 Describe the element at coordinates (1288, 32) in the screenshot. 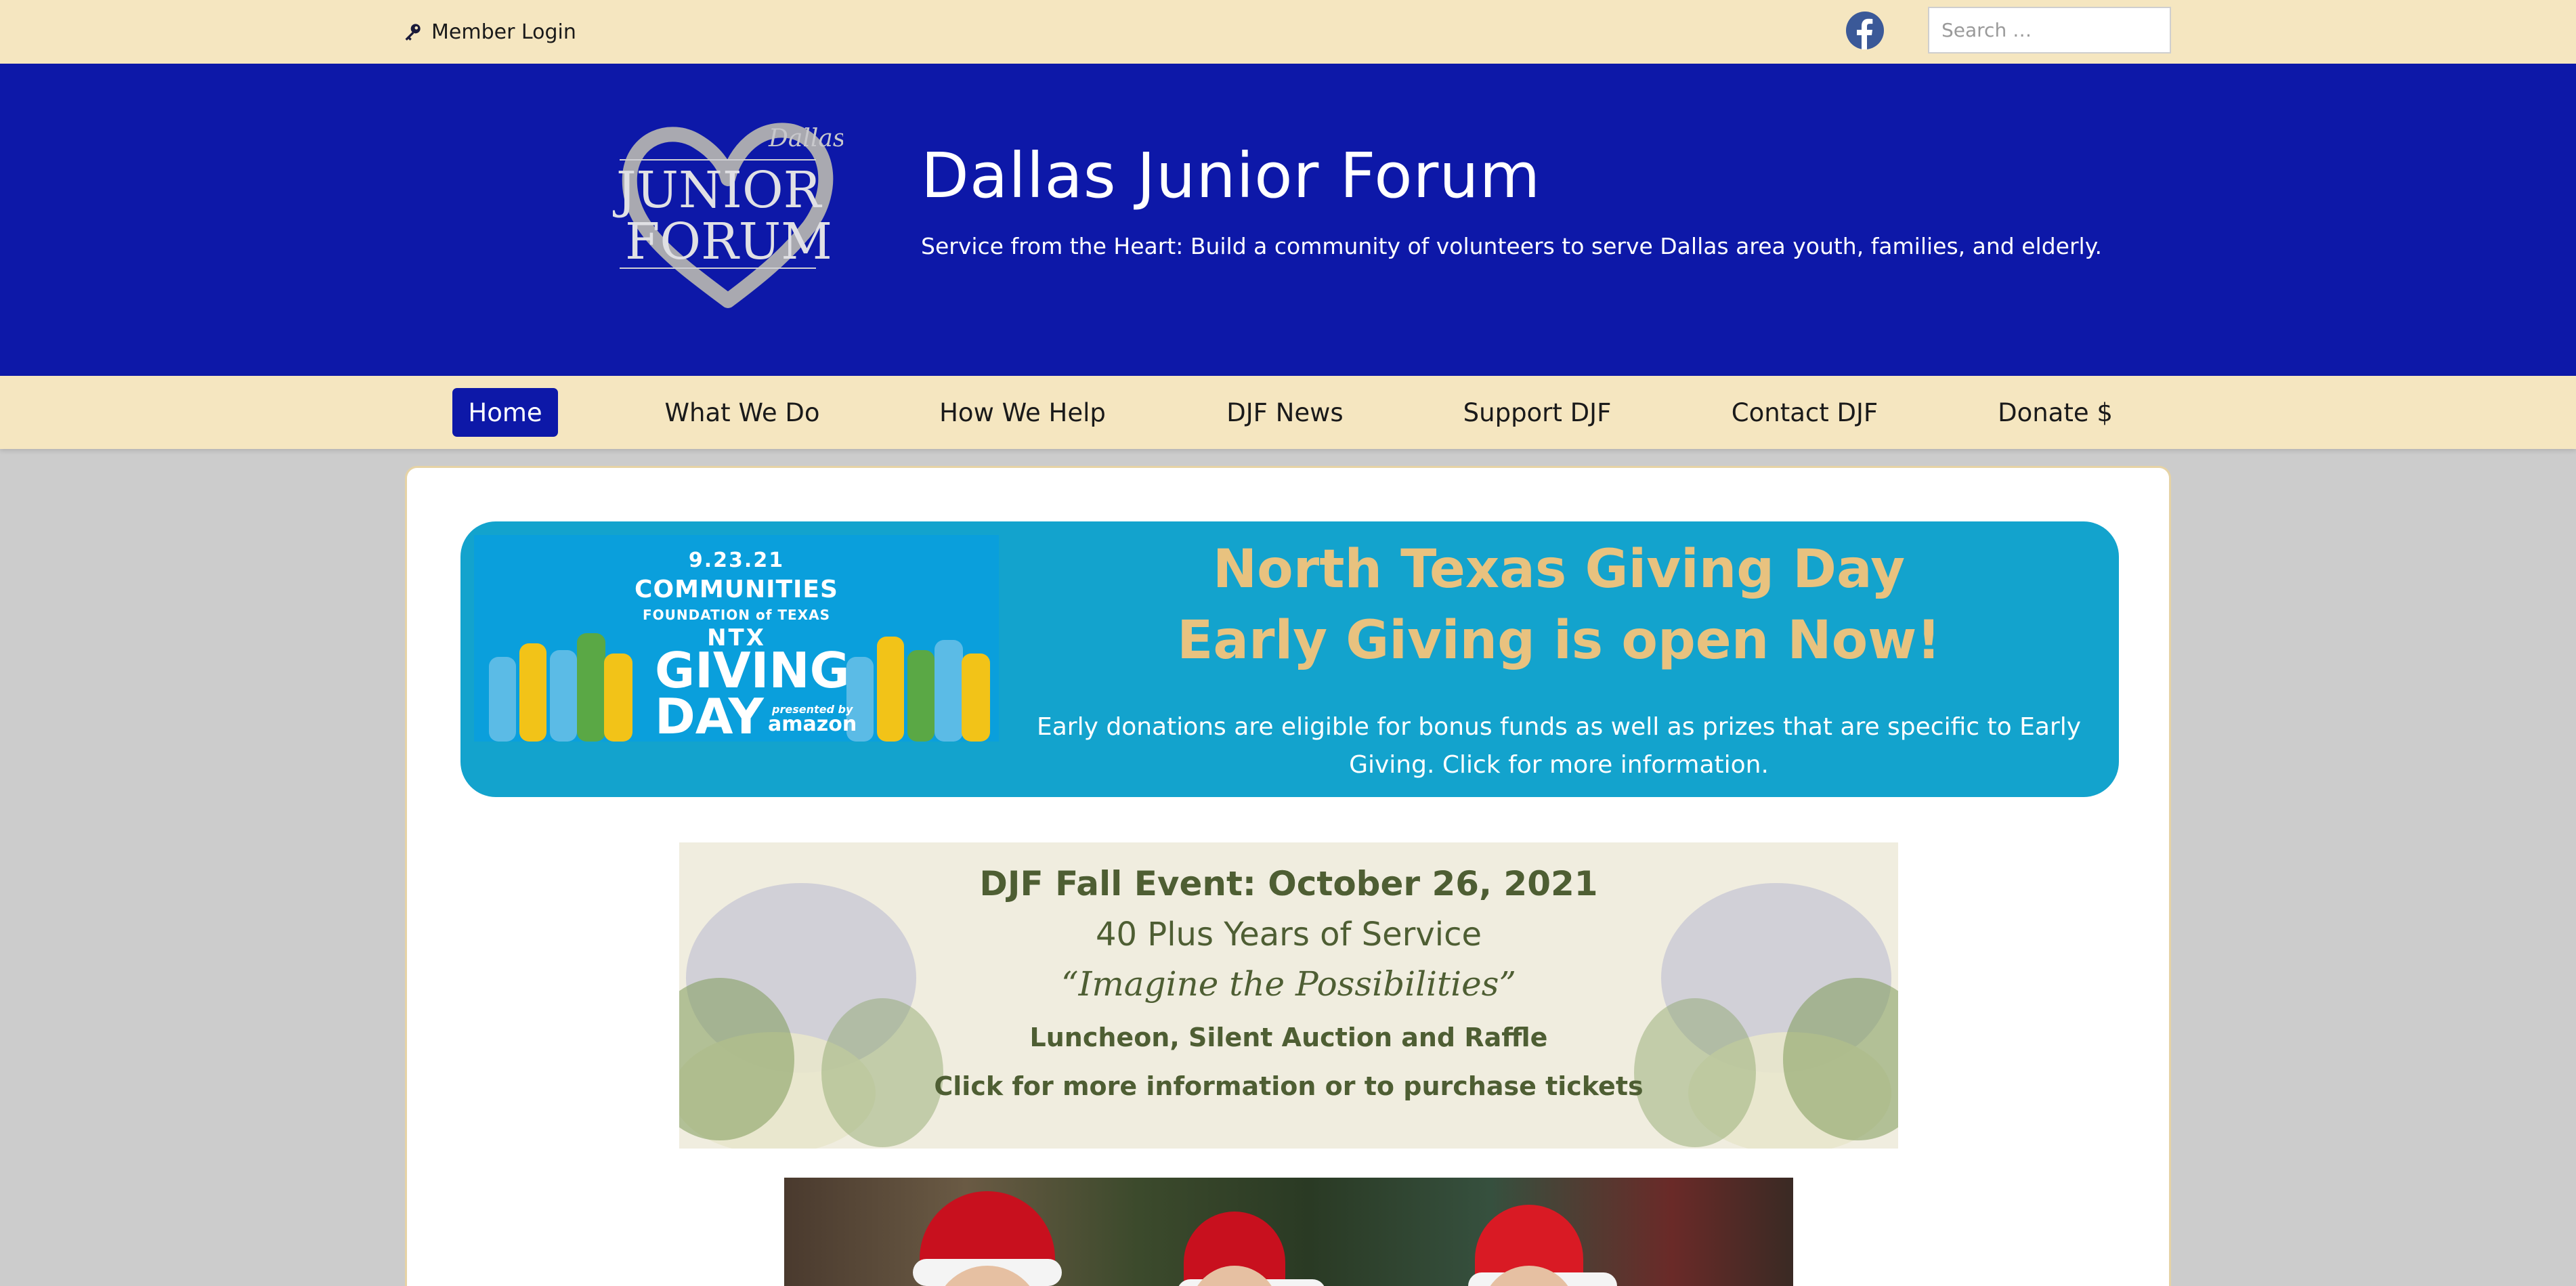

I see `top-utility-bar: Member Login` at that location.